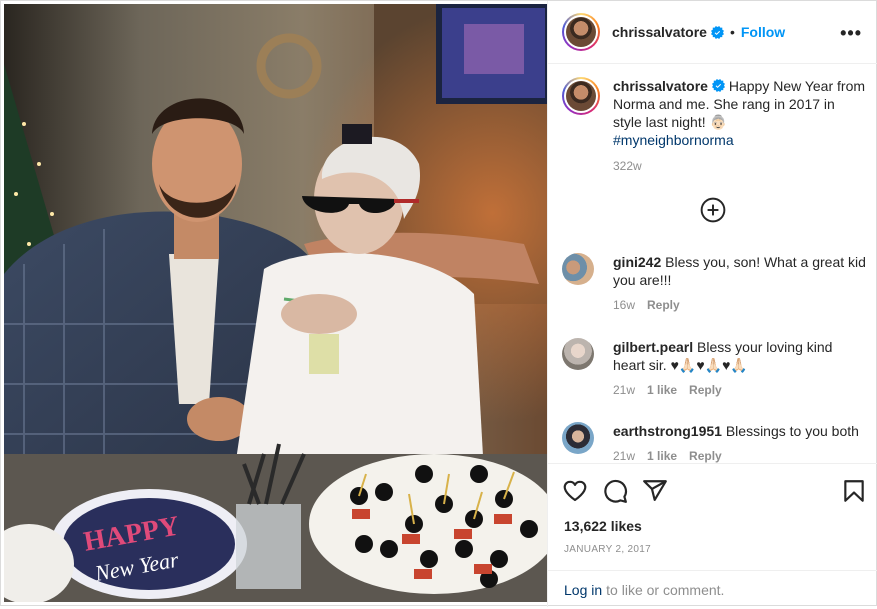  Describe the element at coordinates (624, 305) in the screenshot. I see `comment-time: 16w` at that location.